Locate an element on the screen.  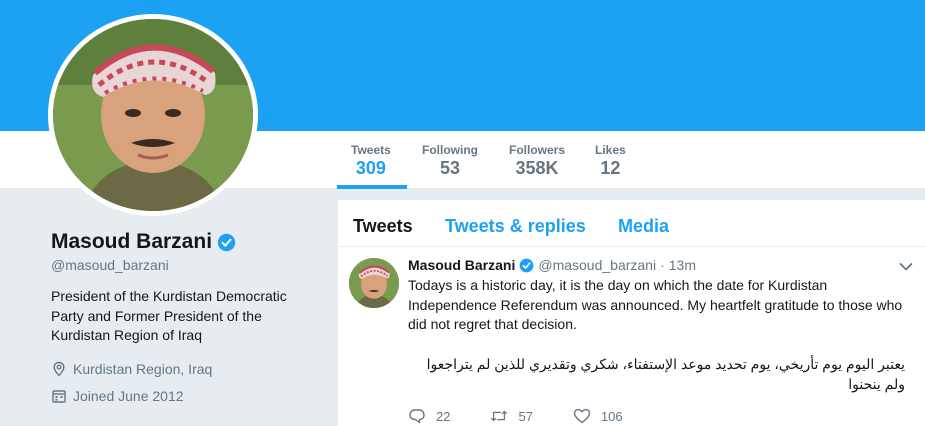
avatar-photo is located at coordinates (153, 115).